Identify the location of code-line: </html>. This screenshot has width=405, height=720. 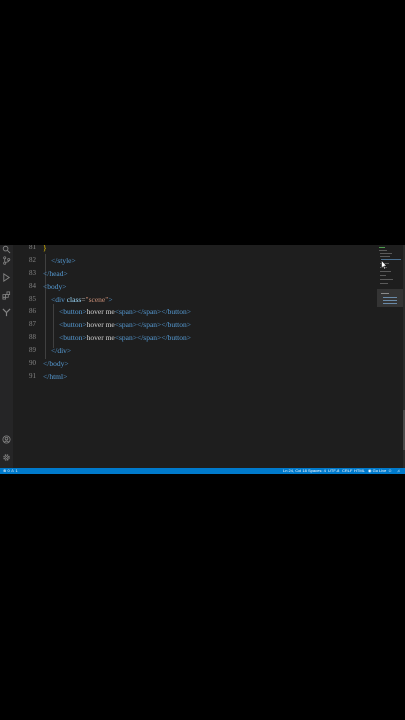
(55, 376).